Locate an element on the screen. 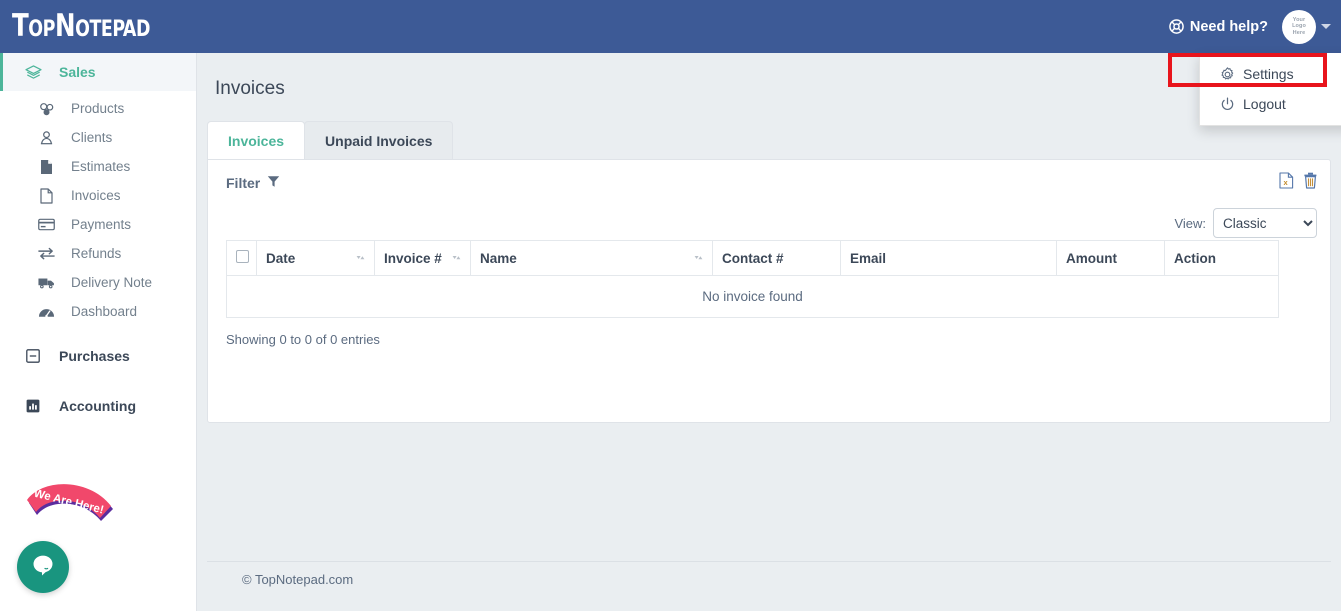  th-email: Email is located at coordinates (948, 258).